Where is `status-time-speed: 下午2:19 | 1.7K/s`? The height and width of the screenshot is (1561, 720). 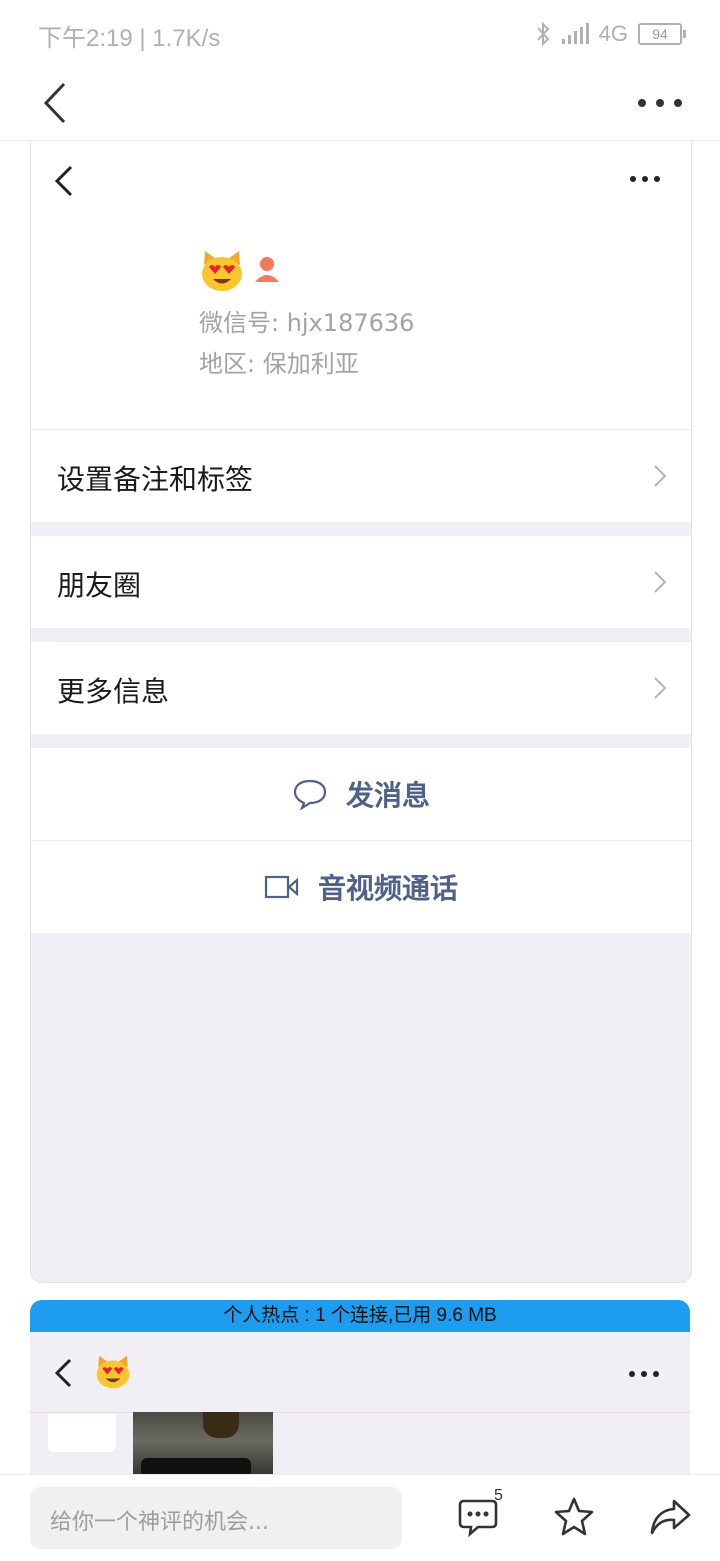 status-time-speed: 下午2:19 | 1.7K/s is located at coordinates (129, 38).